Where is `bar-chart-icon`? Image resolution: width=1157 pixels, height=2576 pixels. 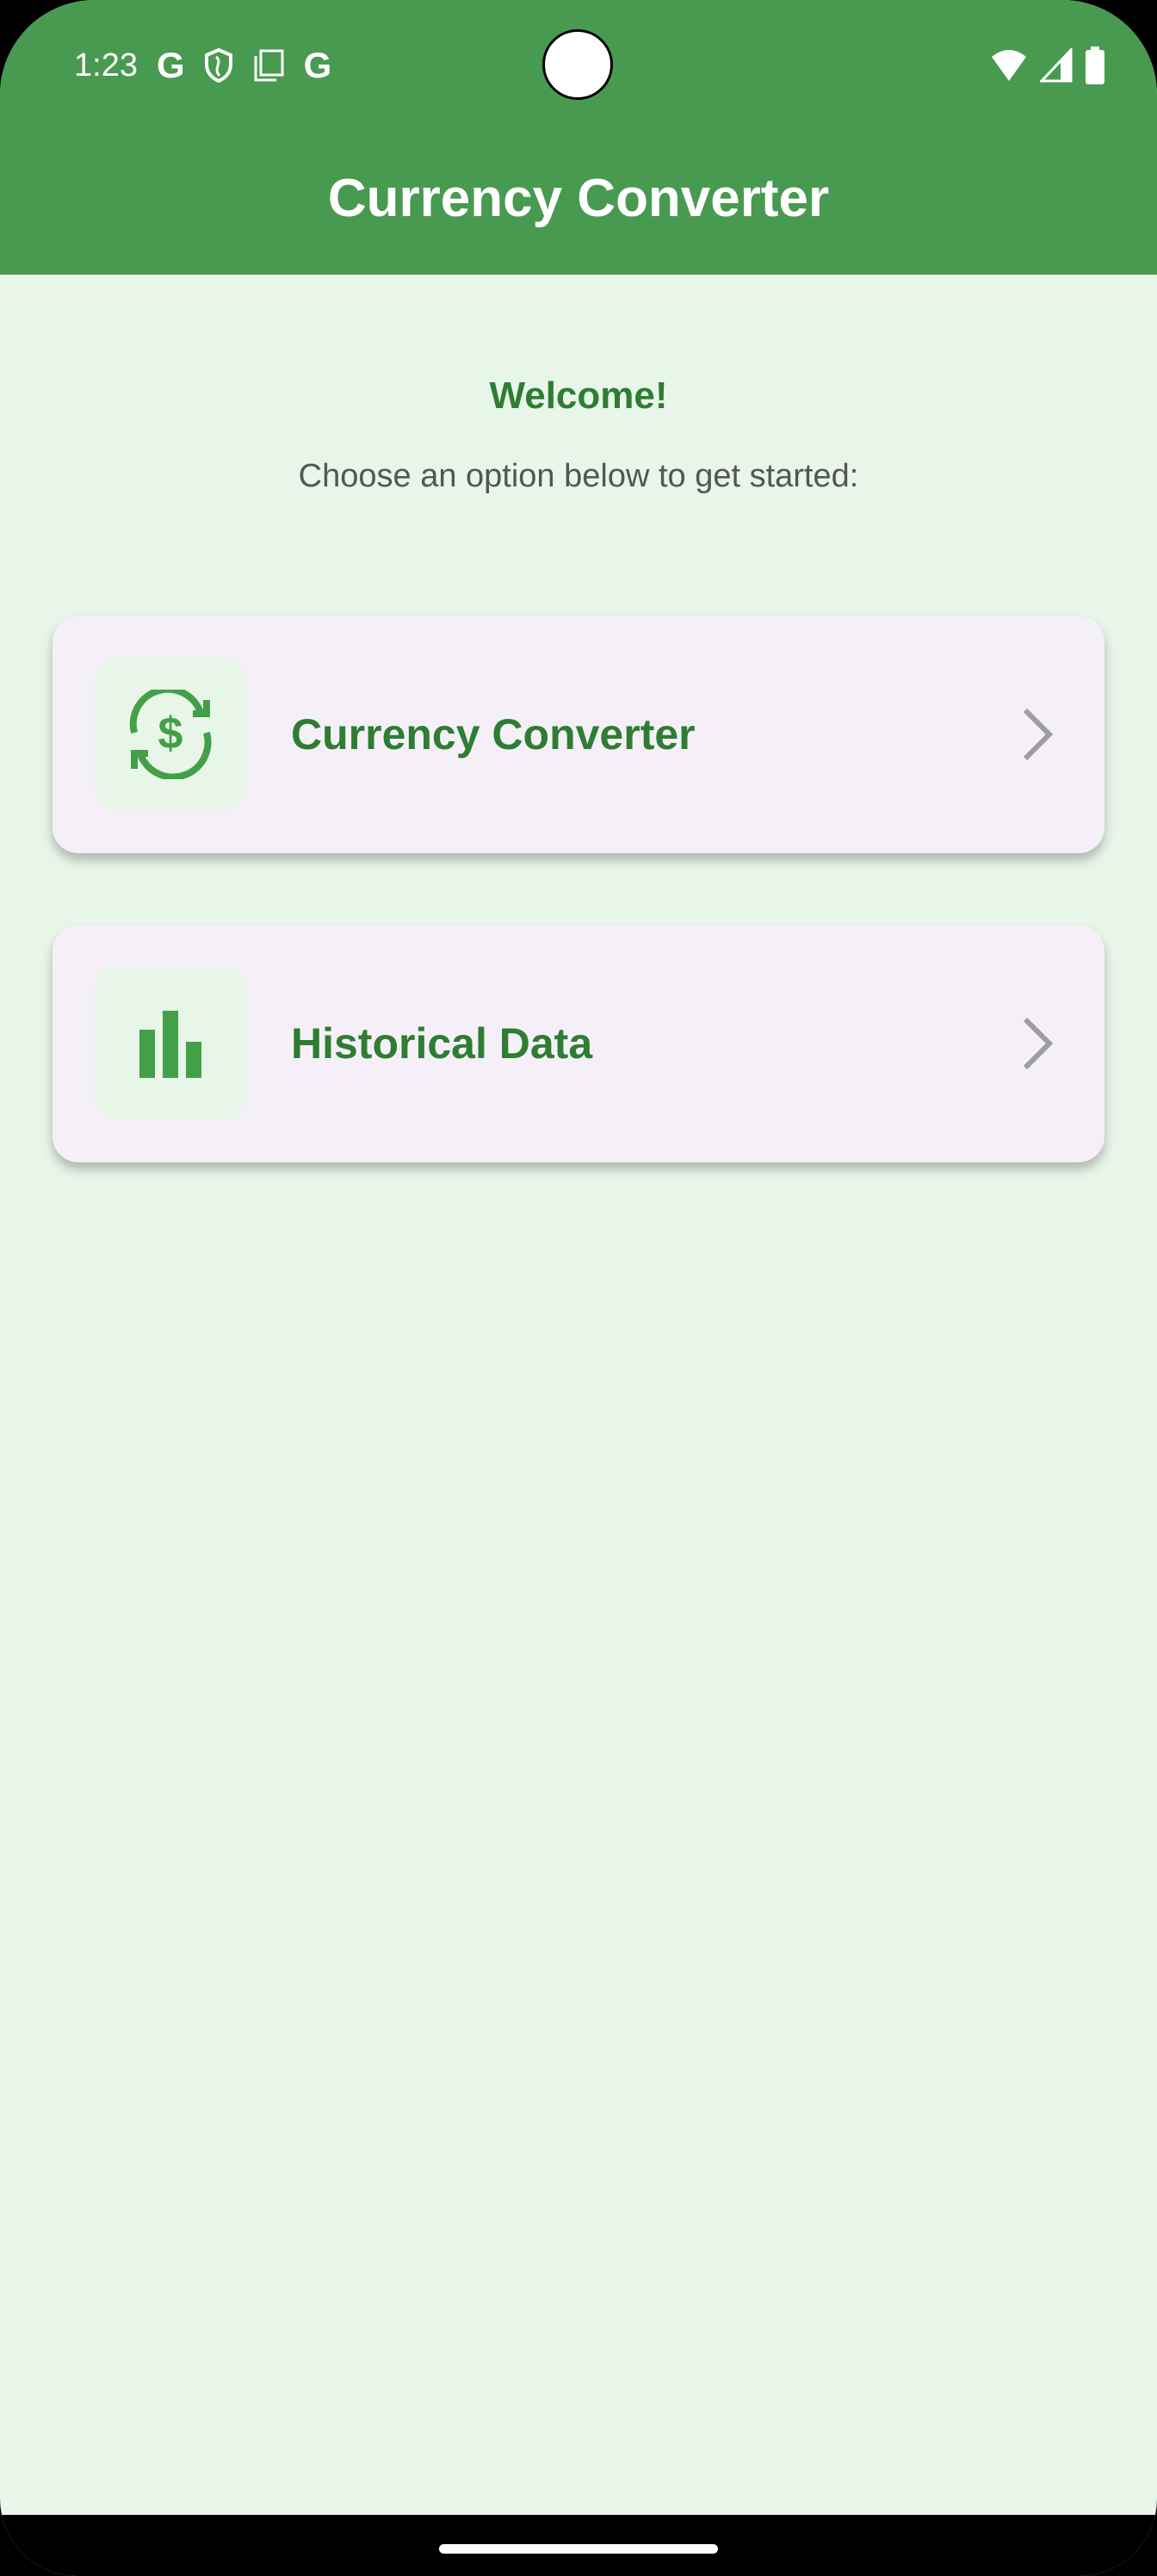
bar-chart-icon is located at coordinates (170, 1044).